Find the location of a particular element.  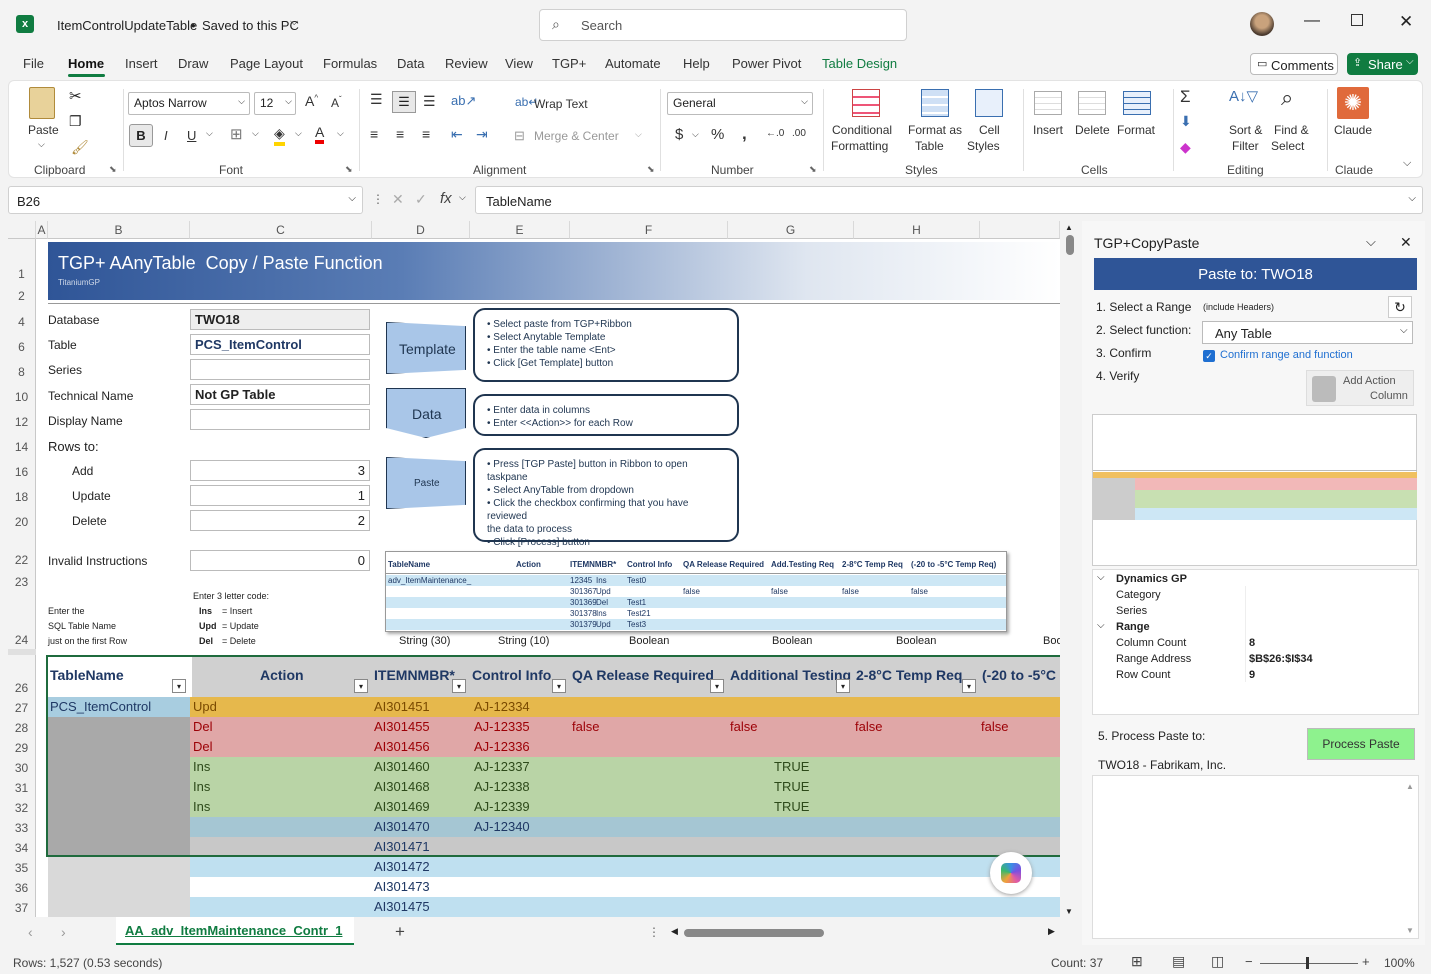

scroll-right-icon: ▶ is located at coordinates (1051, 931).